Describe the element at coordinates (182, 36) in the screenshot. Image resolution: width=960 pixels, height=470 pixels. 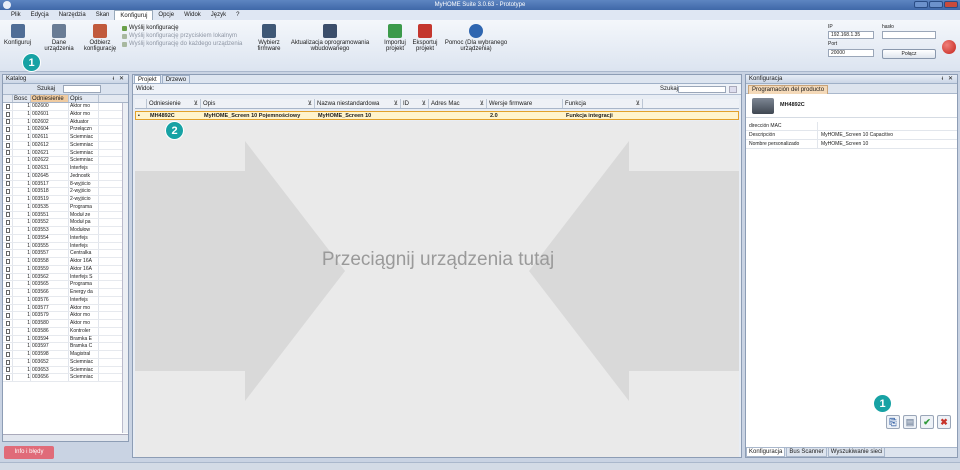
I see `send-config-local-button: Wyślij konfigurację przyciskiem lokalnym` at that location.